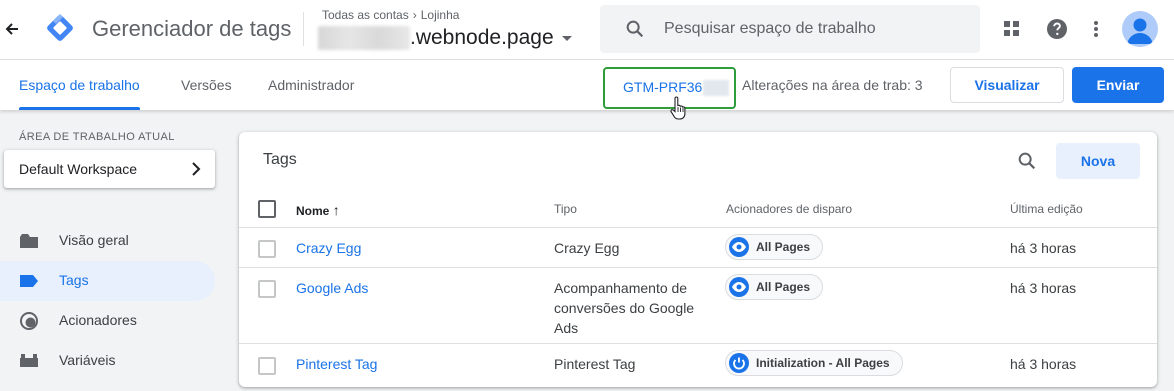 This screenshot has height=391, width=1174. What do you see at coordinates (303, 29) in the screenshot?
I see `header-divider` at bounding box center [303, 29].